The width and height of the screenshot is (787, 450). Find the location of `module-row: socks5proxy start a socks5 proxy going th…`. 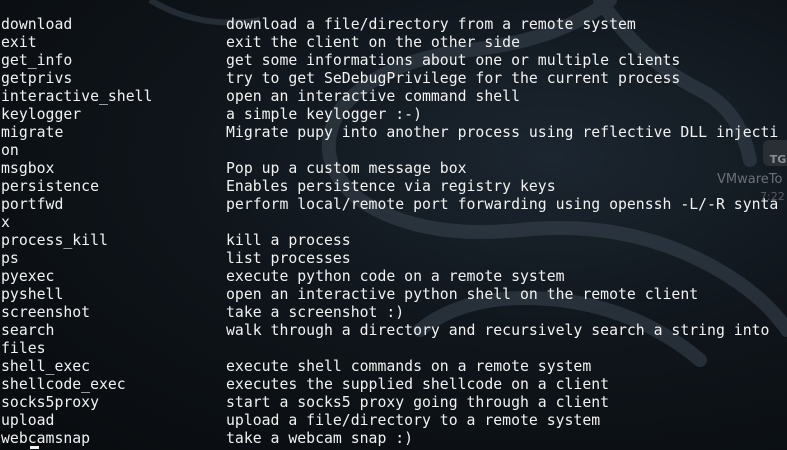

module-row: socks5proxy start a socks5 proxy going th… is located at coordinates (394, 403).